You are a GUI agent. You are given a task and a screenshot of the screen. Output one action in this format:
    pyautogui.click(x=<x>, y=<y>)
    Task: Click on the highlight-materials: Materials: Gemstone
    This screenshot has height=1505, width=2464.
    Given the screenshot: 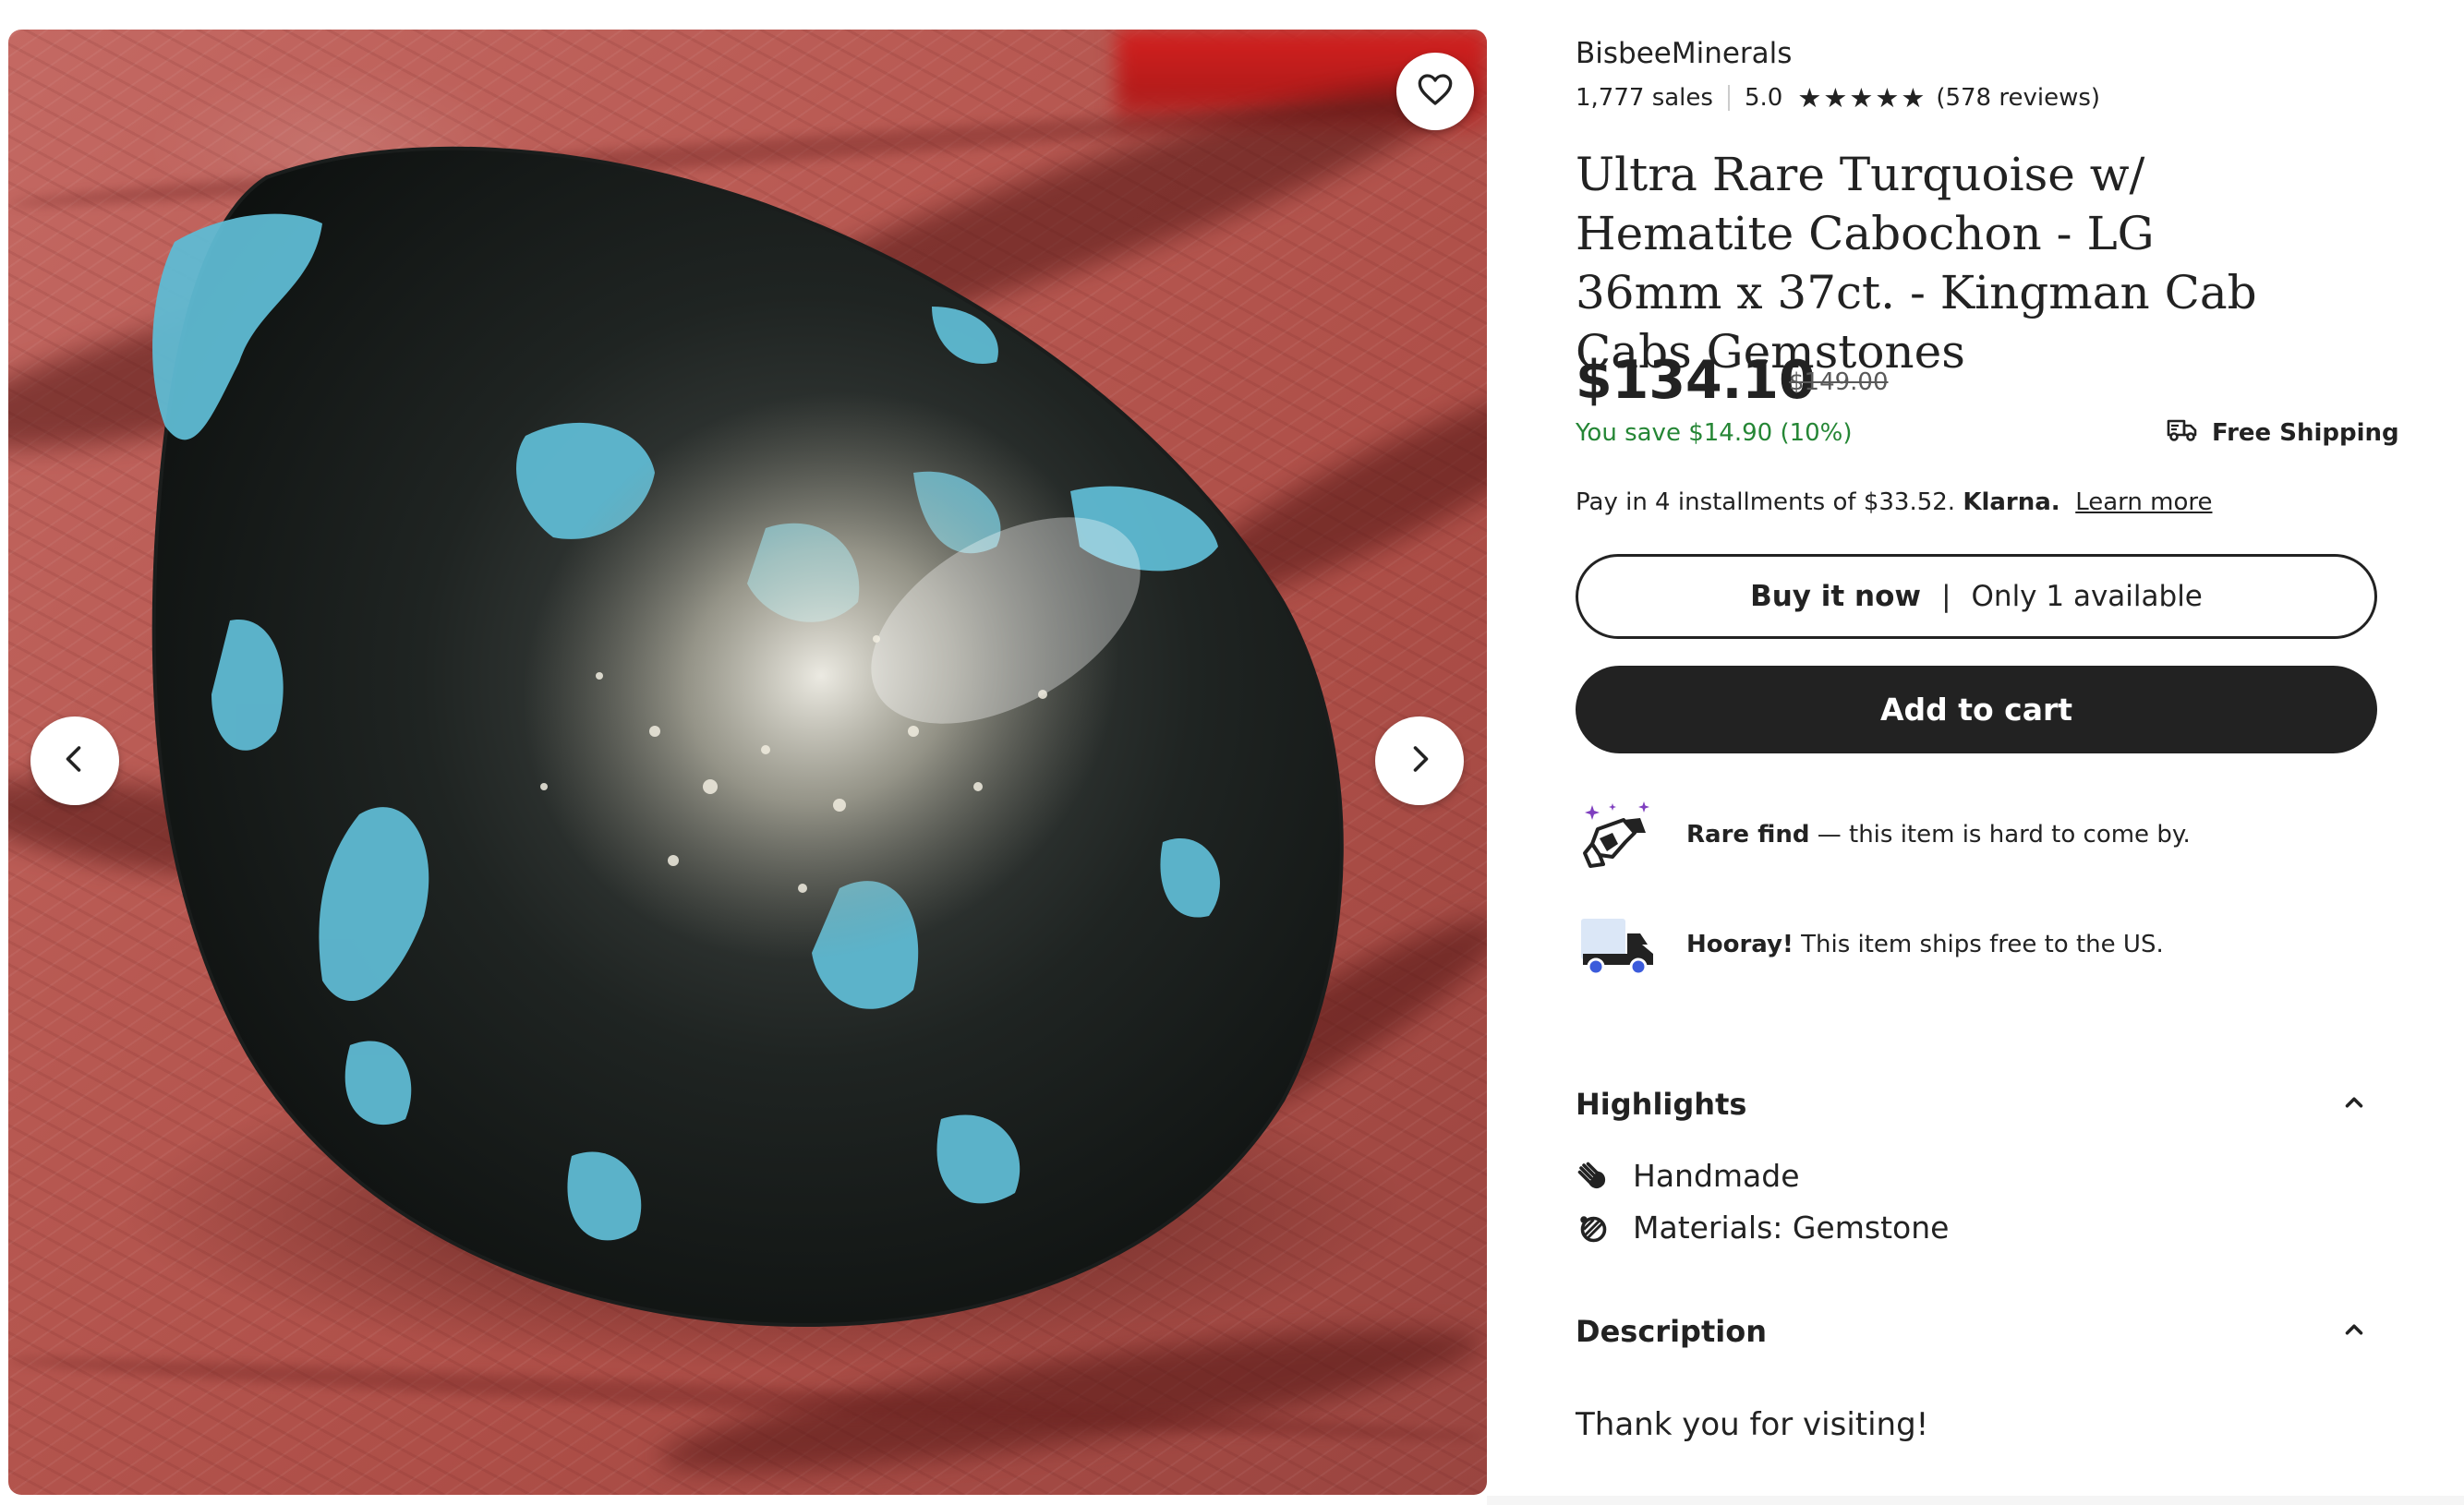 What is the action you would take?
    pyautogui.click(x=1763, y=1228)
    